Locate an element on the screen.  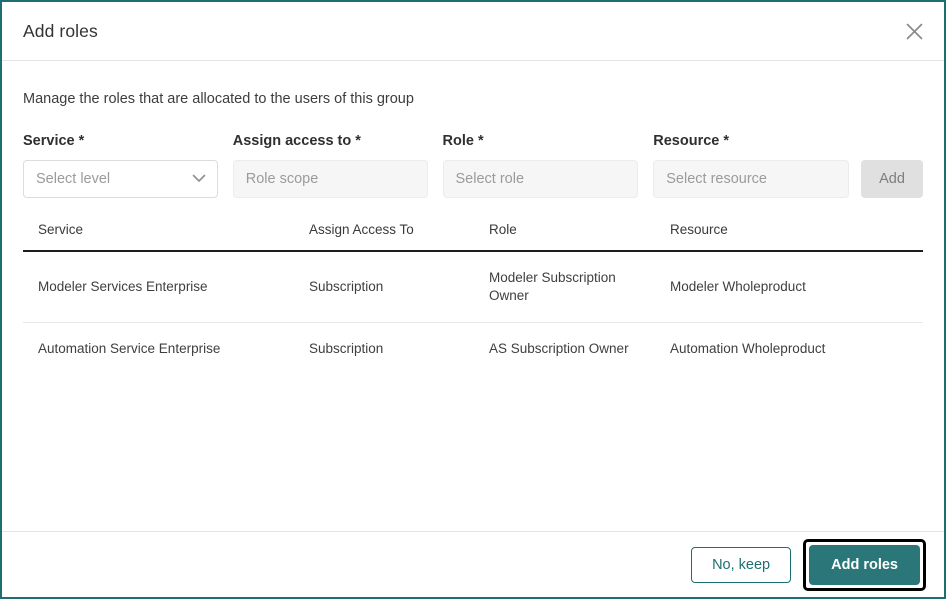
dialog-footer: No, keep Add roles is located at coordinates (473, 564).